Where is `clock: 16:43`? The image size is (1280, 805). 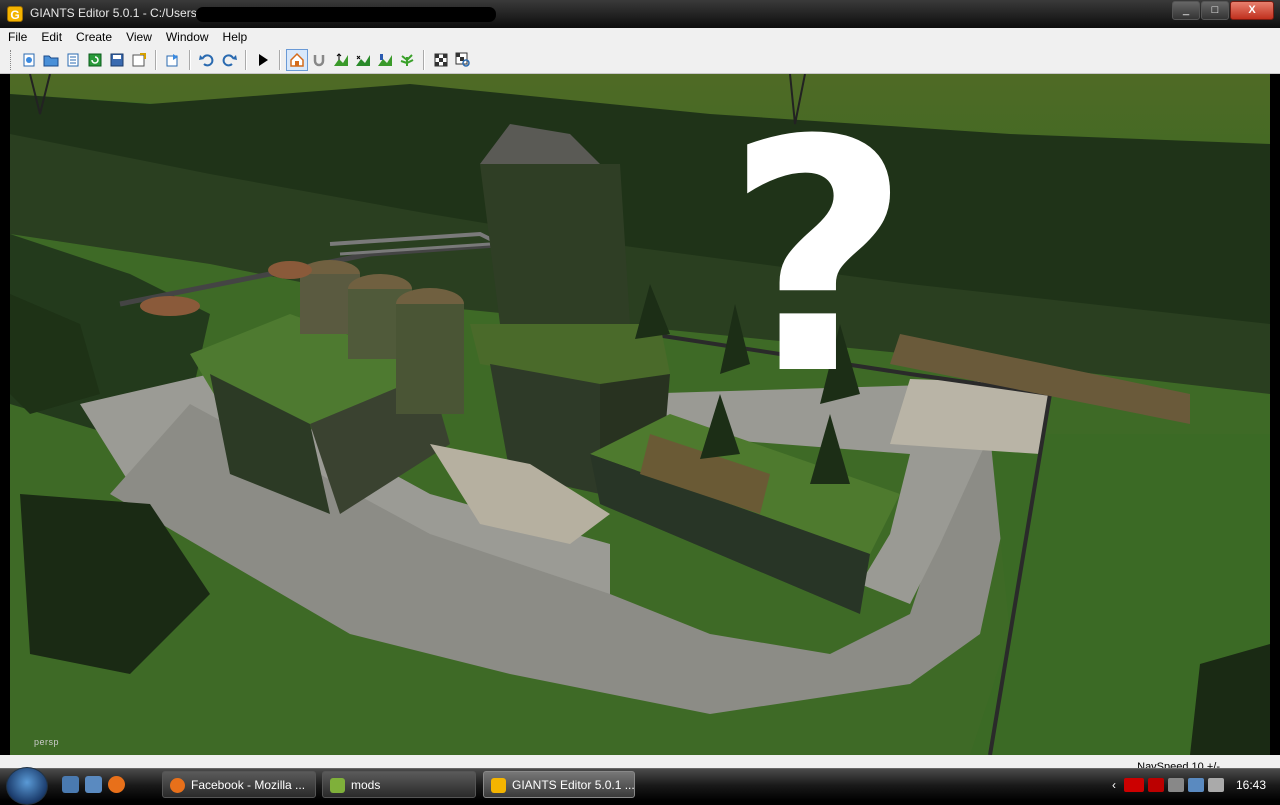 clock: 16:43 is located at coordinates (1251, 785).